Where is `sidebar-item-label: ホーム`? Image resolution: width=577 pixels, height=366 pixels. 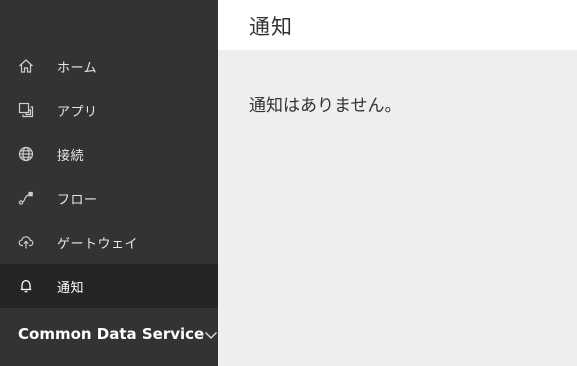 sidebar-item-label: ホーム is located at coordinates (77, 68).